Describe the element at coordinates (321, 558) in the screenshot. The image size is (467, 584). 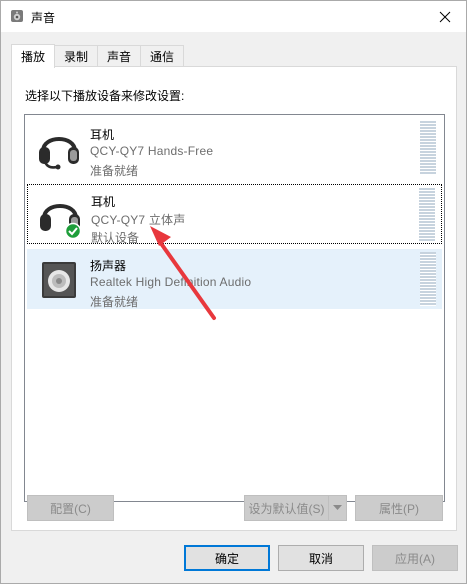
I see `cancel-button: 取消` at that location.